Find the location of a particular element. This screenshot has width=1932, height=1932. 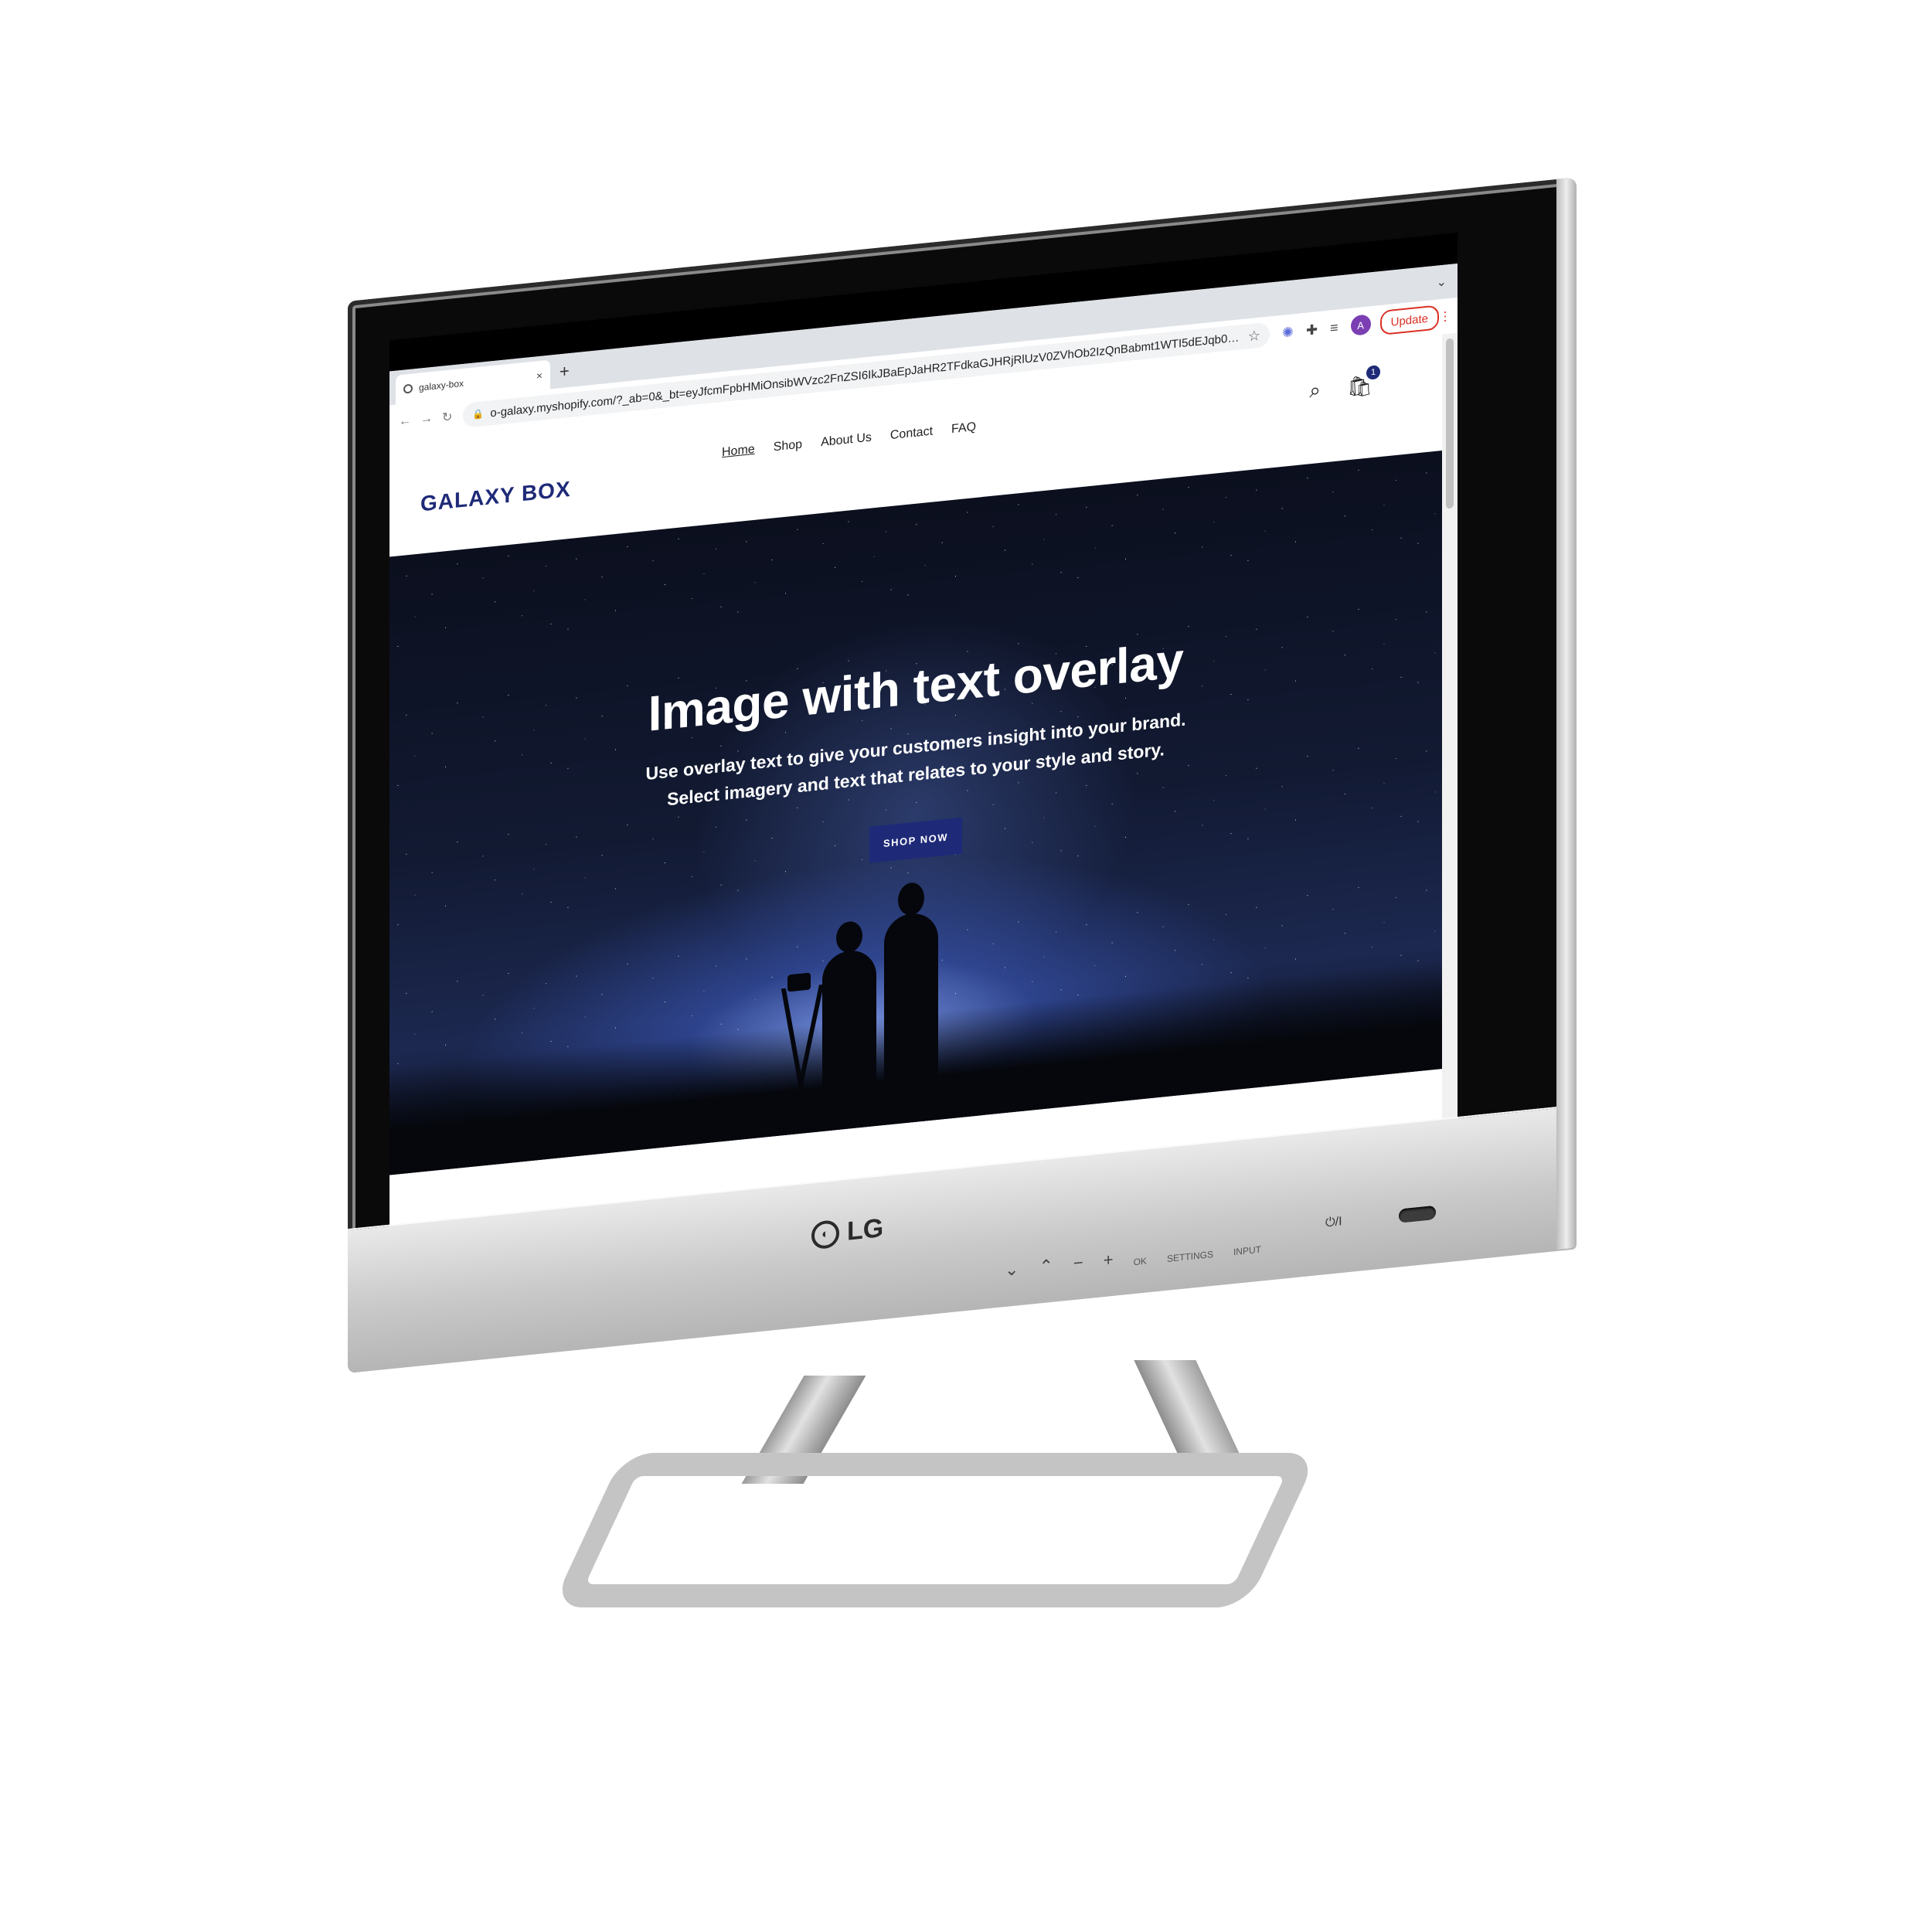

close-tab-icon: × is located at coordinates (539, 376).